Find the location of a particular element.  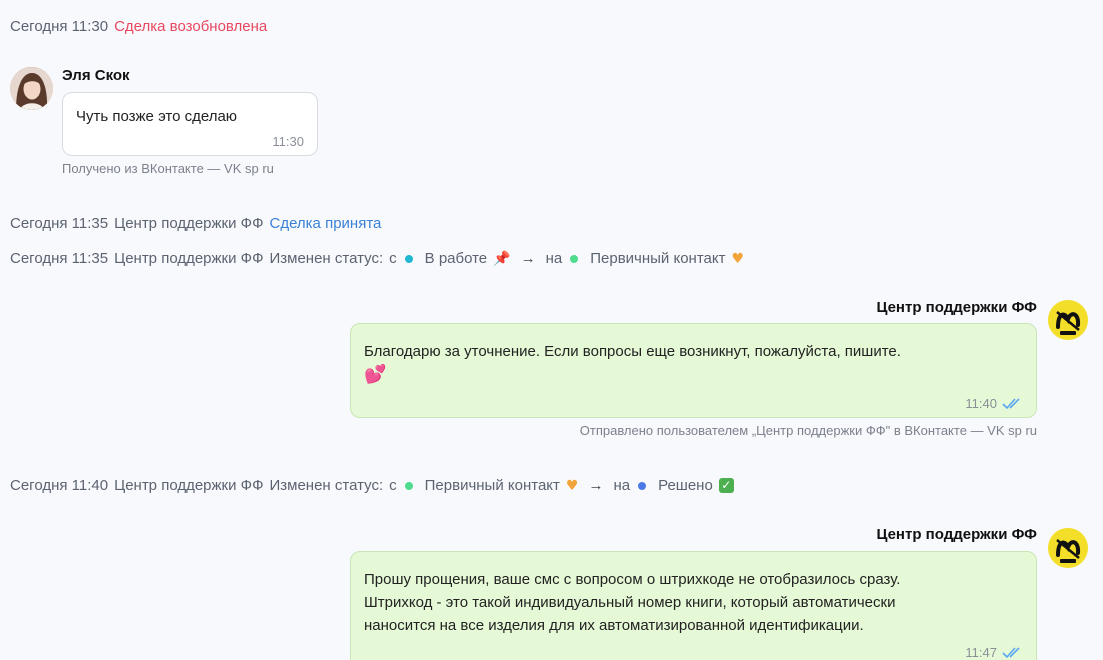

message-time-row: 11:40 is located at coordinates (994, 403).